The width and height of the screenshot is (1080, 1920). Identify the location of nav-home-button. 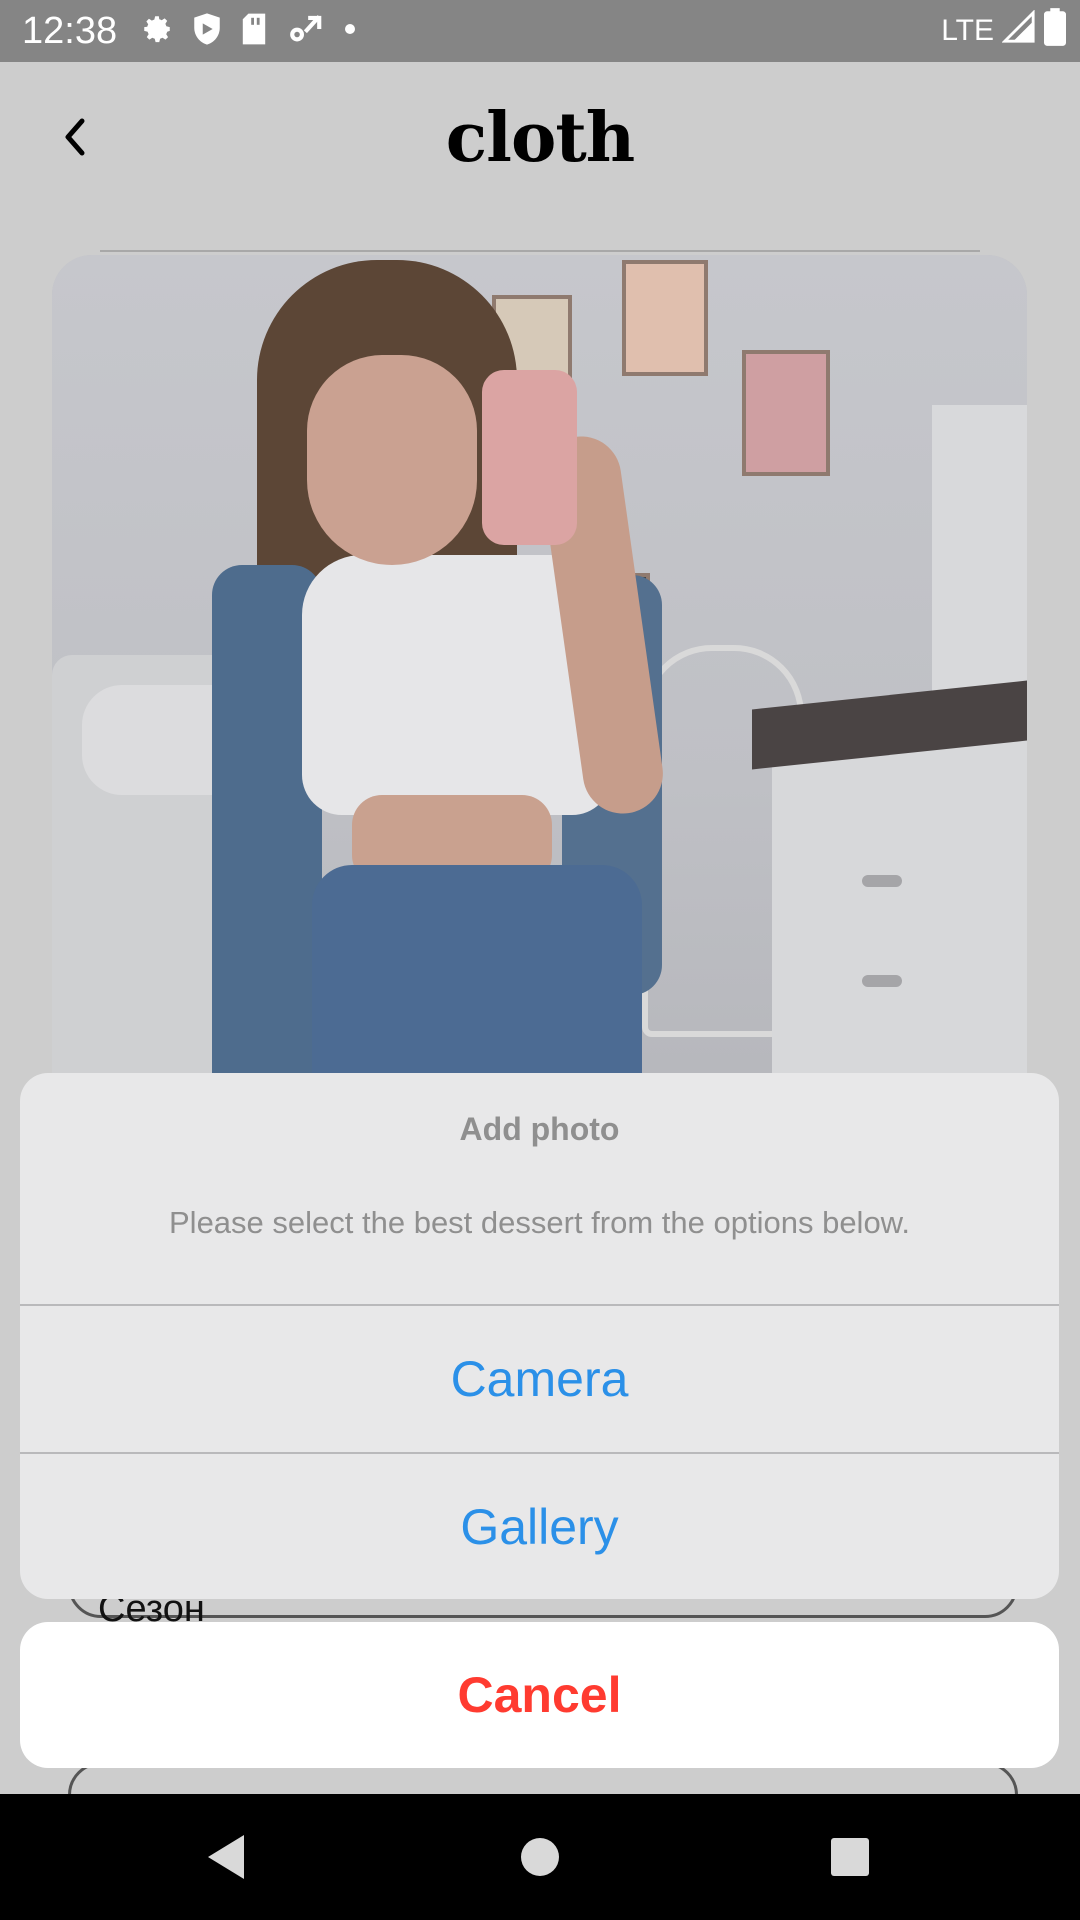
(540, 1857).